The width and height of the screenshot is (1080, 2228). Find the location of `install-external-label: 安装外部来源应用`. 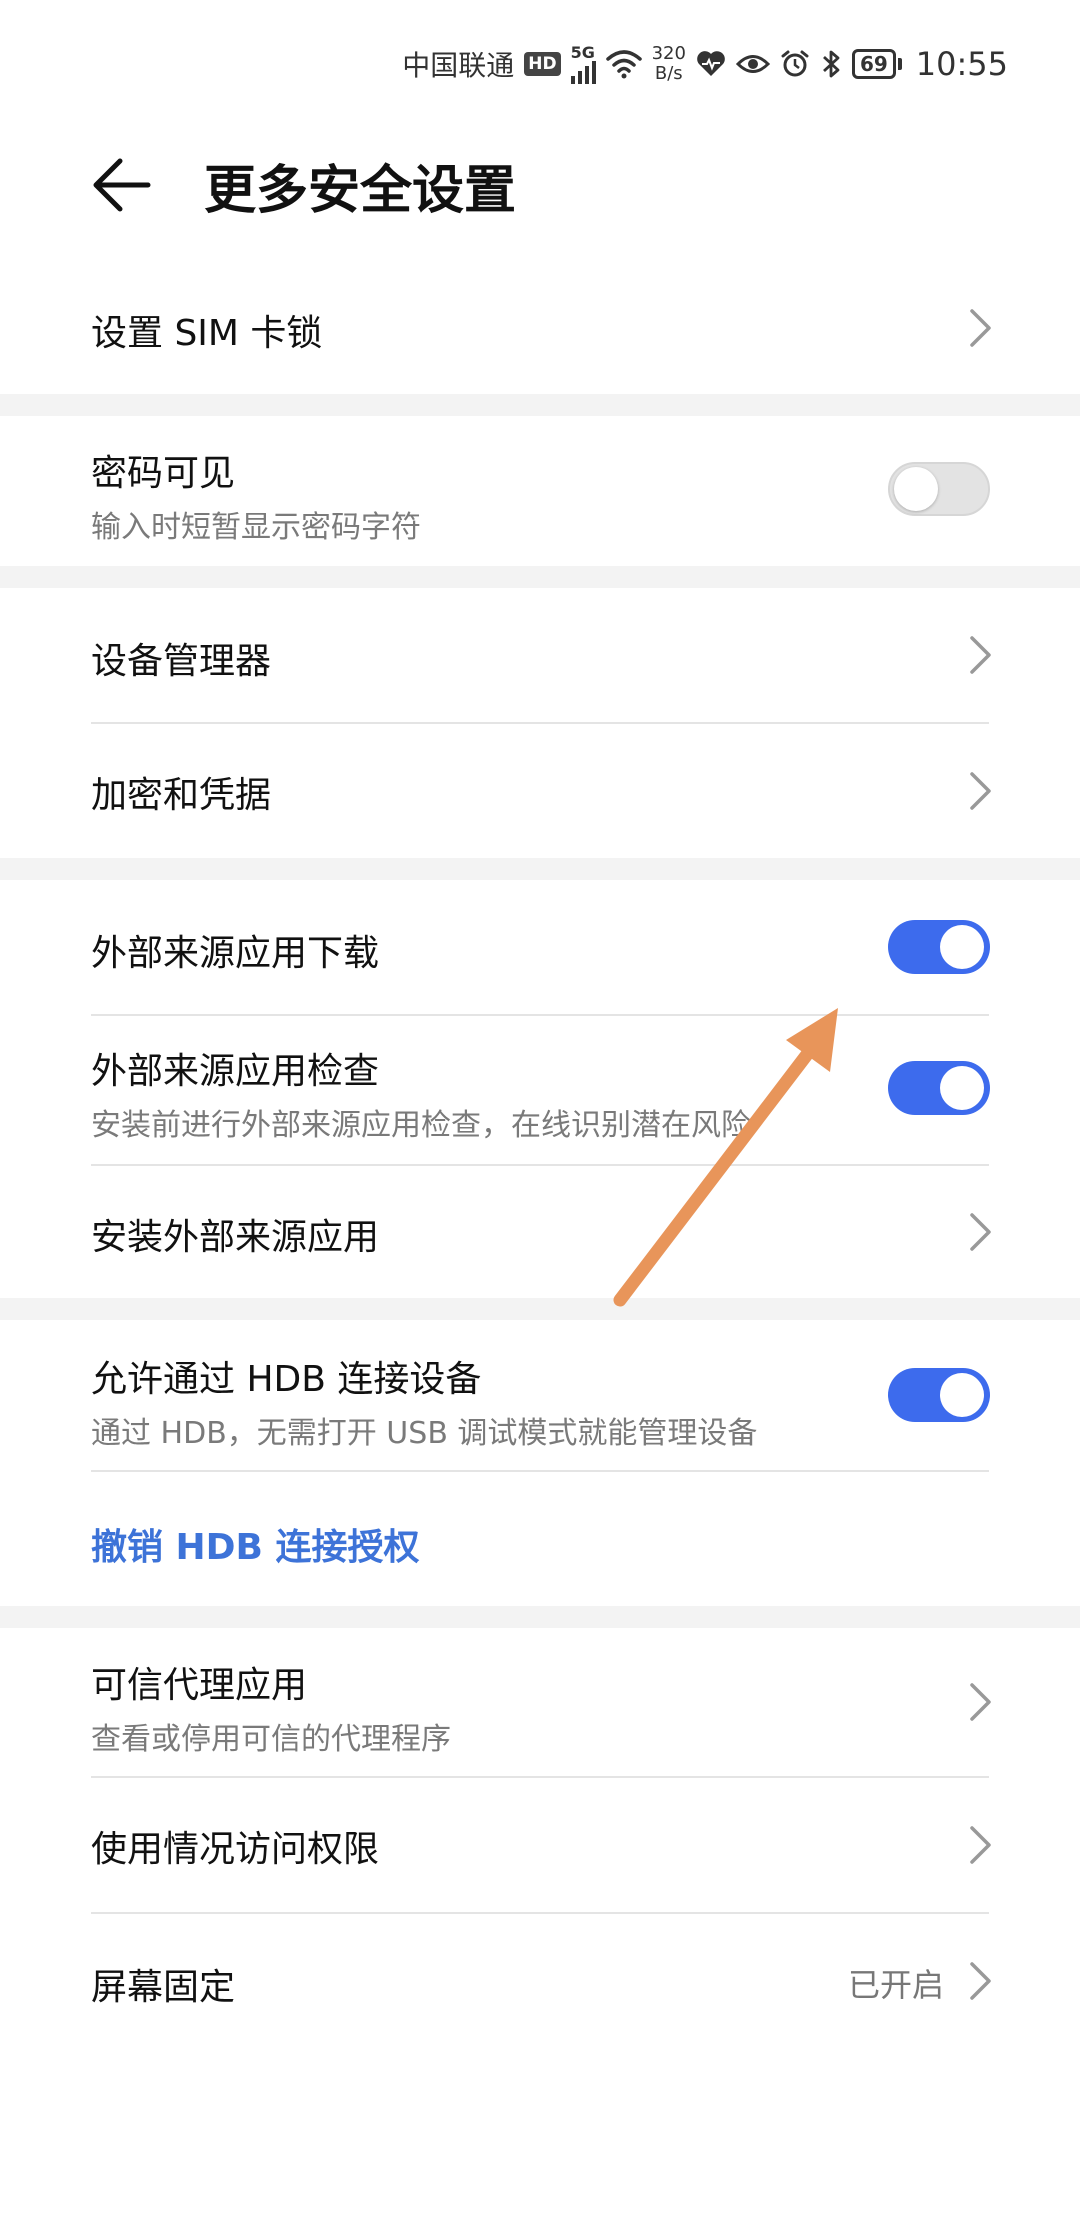

install-external-label: 安装外部来源应用 is located at coordinates (235, 1237).